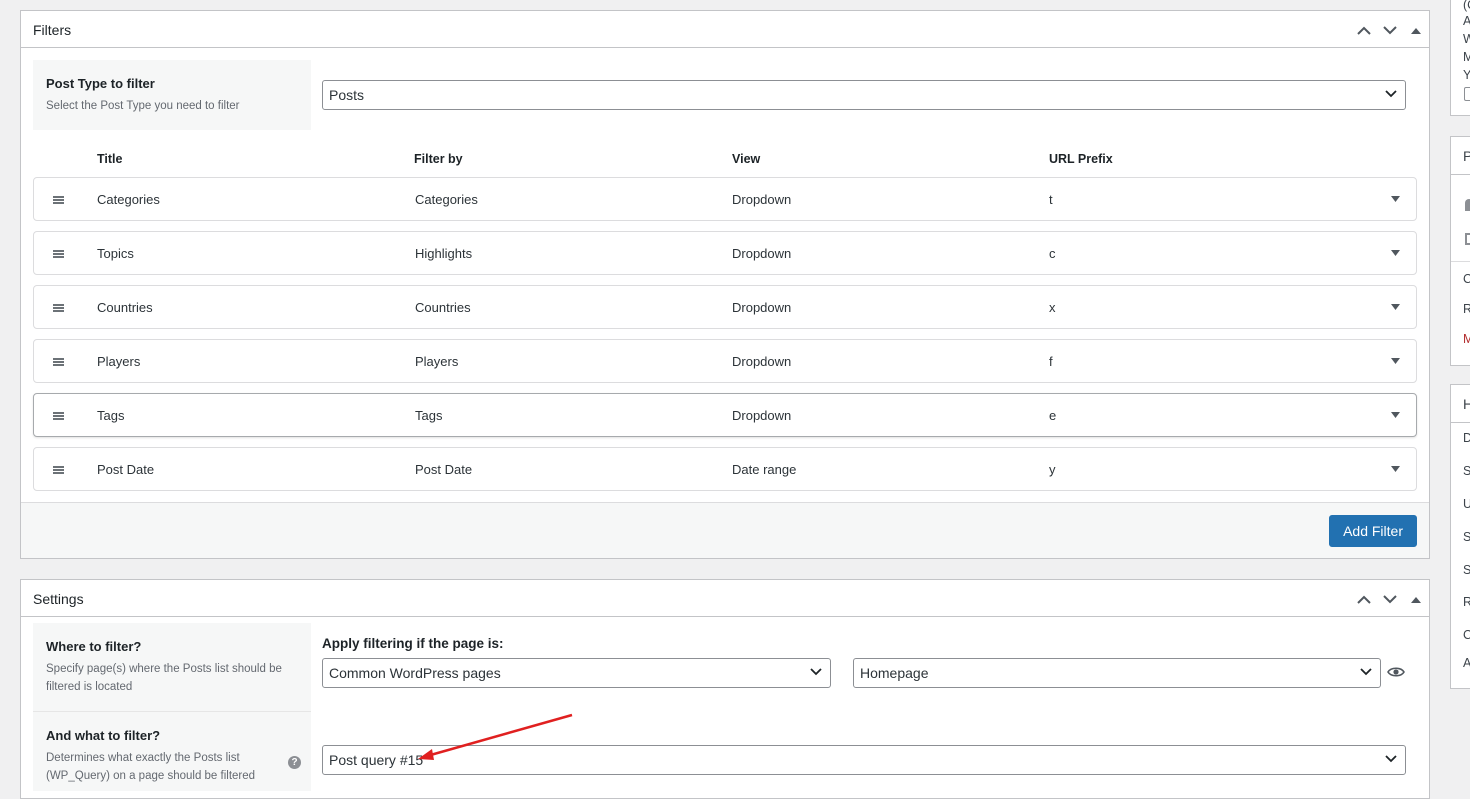 The width and height of the screenshot is (1470, 799). Describe the element at coordinates (1460, 536) in the screenshot. I see `sidebar-panel-bottom: H D S U S S R C A` at that location.